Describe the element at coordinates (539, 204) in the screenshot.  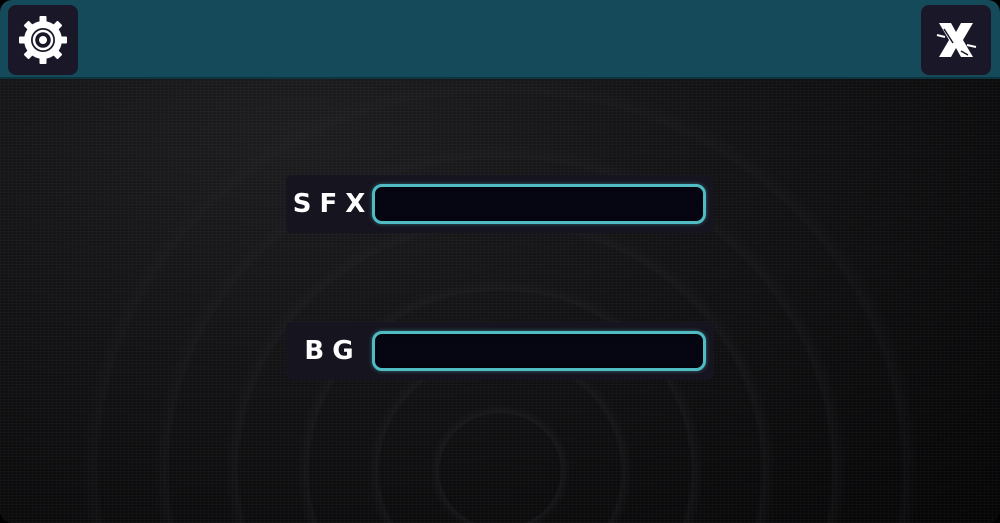
I see `sfx-volume-slider` at that location.